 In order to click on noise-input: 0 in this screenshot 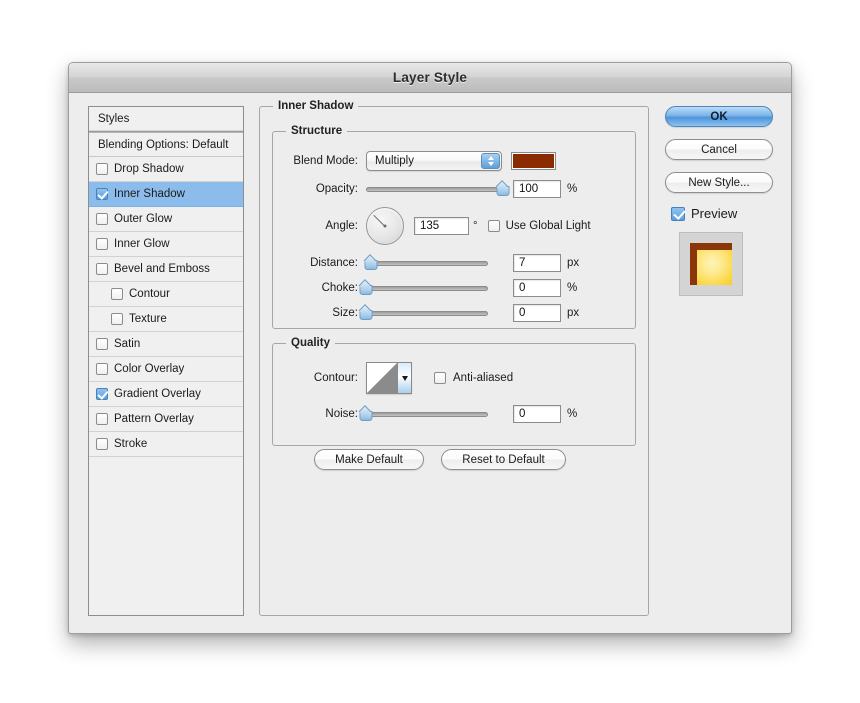, I will do `click(537, 414)`.